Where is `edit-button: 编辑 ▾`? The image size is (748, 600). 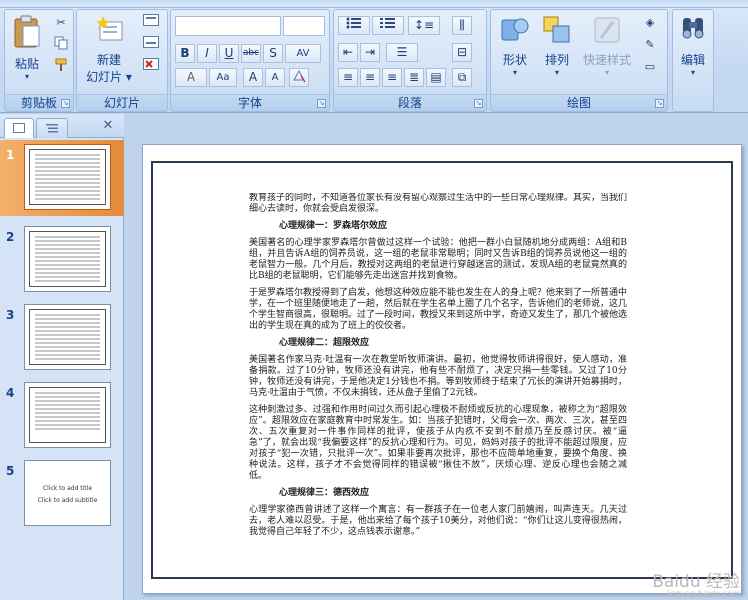 edit-button: 编辑 ▾ is located at coordinates (693, 45).